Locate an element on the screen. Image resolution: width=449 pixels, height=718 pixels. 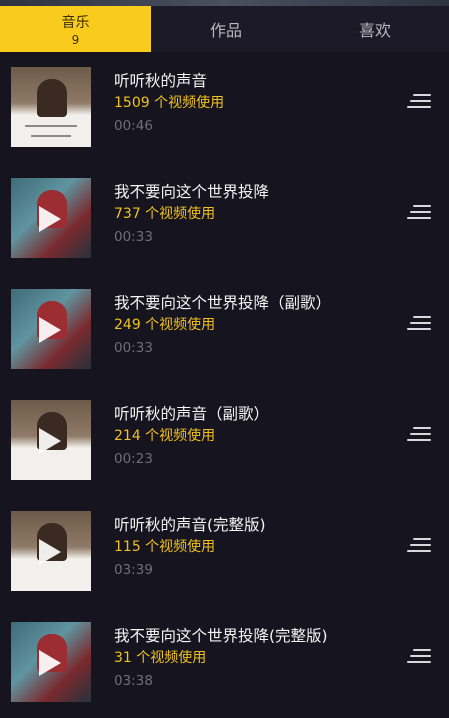
song-duration: 03:39 is located at coordinates (133, 570).